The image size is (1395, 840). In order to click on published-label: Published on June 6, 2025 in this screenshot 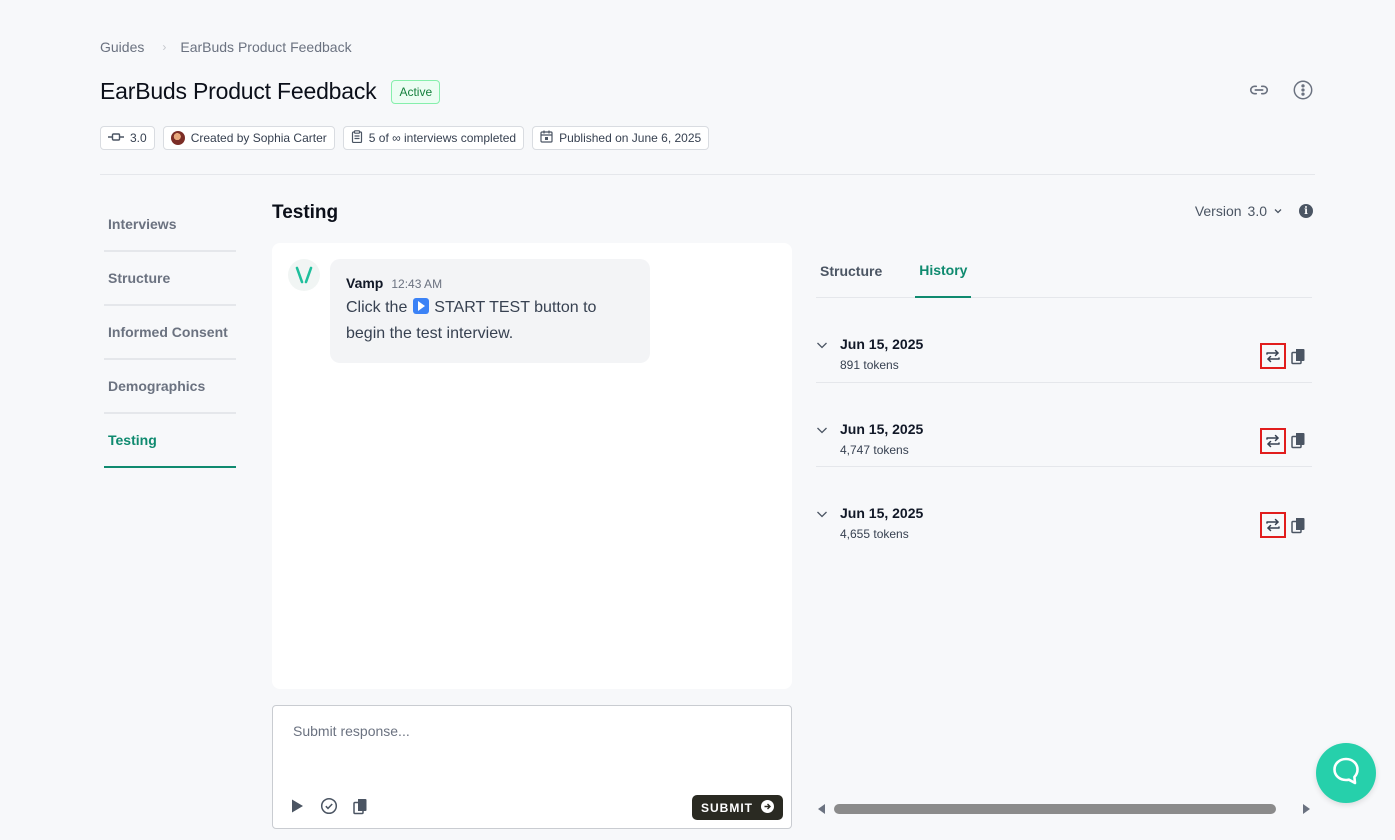, I will do `click(630, 138)`.